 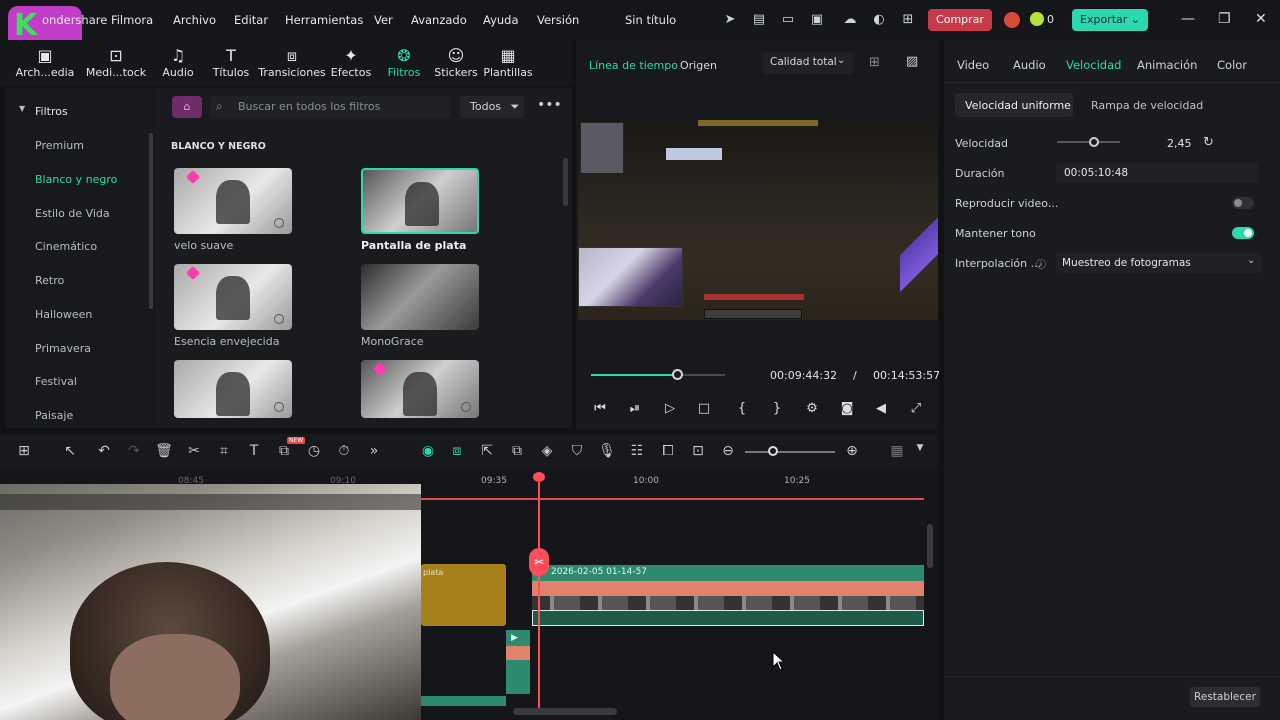 I want to click on auto-icon: ◈, so click(x=547, y=451).